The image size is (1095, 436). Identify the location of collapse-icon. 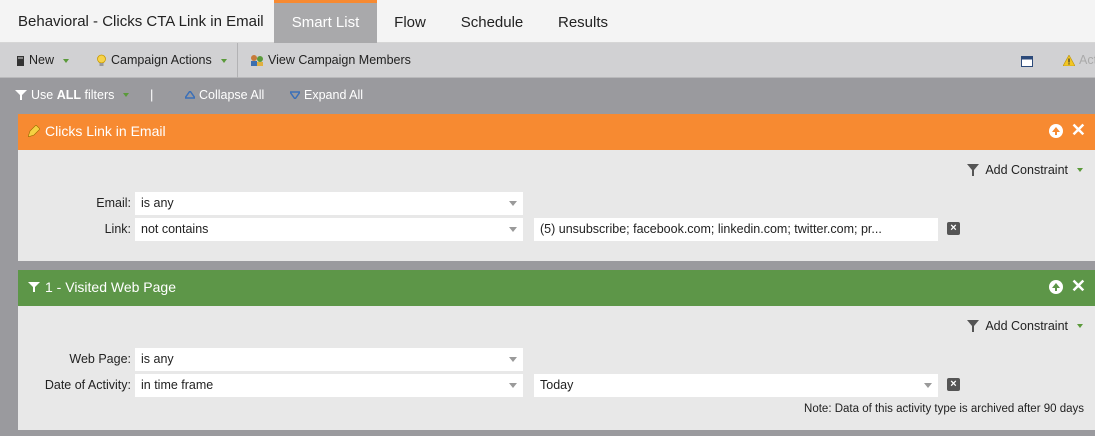
(190, 95).